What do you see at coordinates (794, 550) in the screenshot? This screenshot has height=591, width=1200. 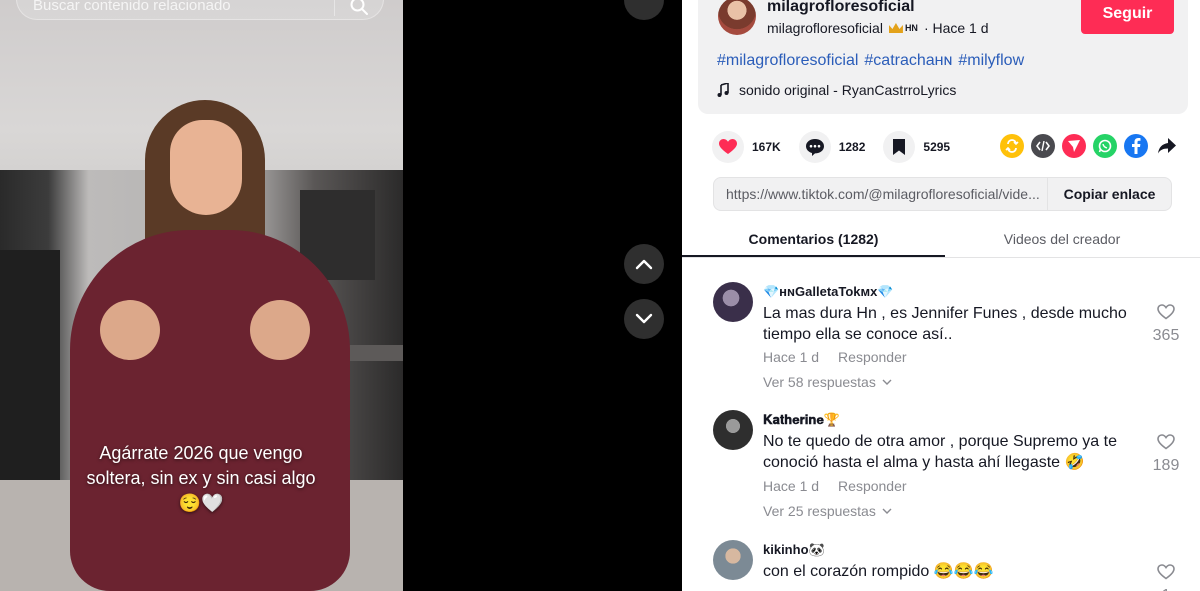 I see `comment-username: kikinho🐼` at bounding box center [794, 550].